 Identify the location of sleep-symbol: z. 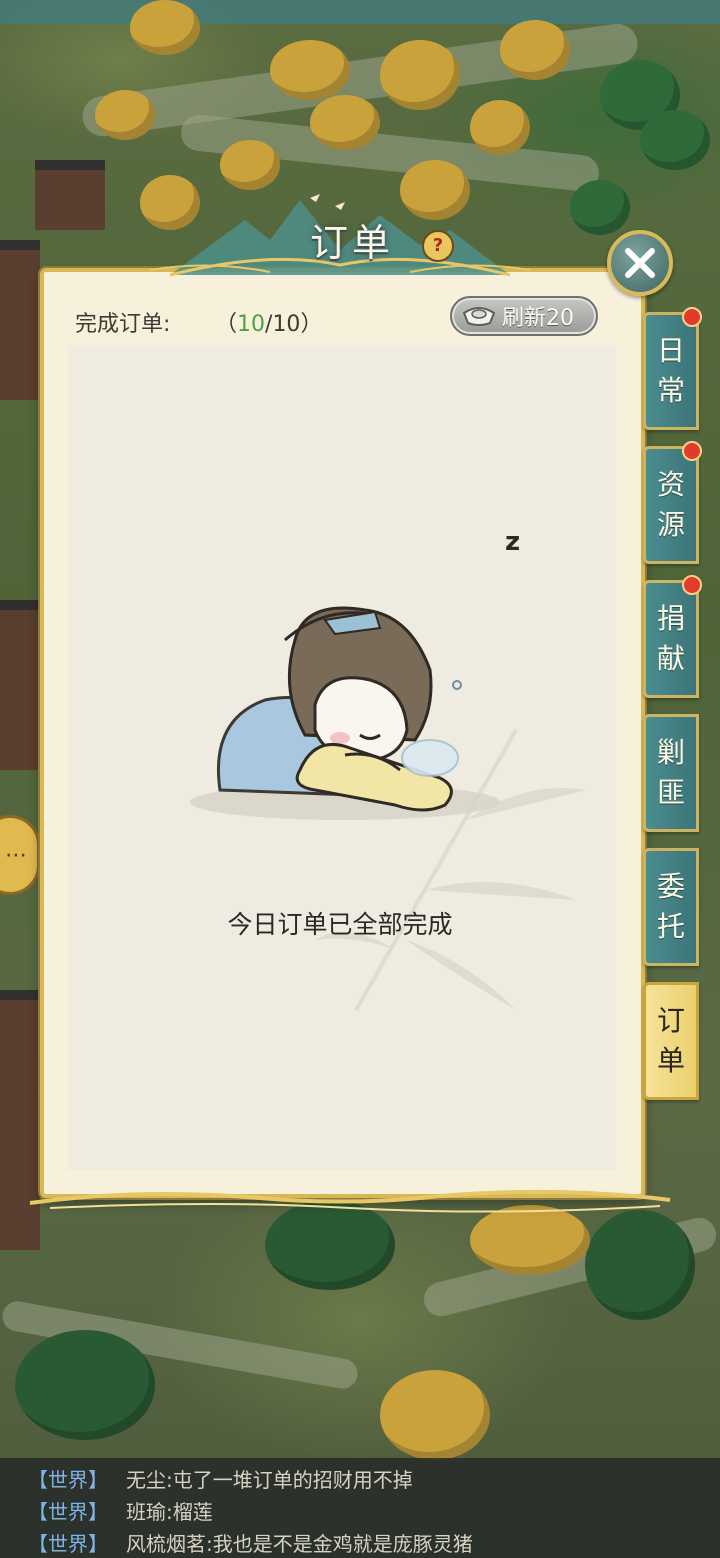
(512, 542).